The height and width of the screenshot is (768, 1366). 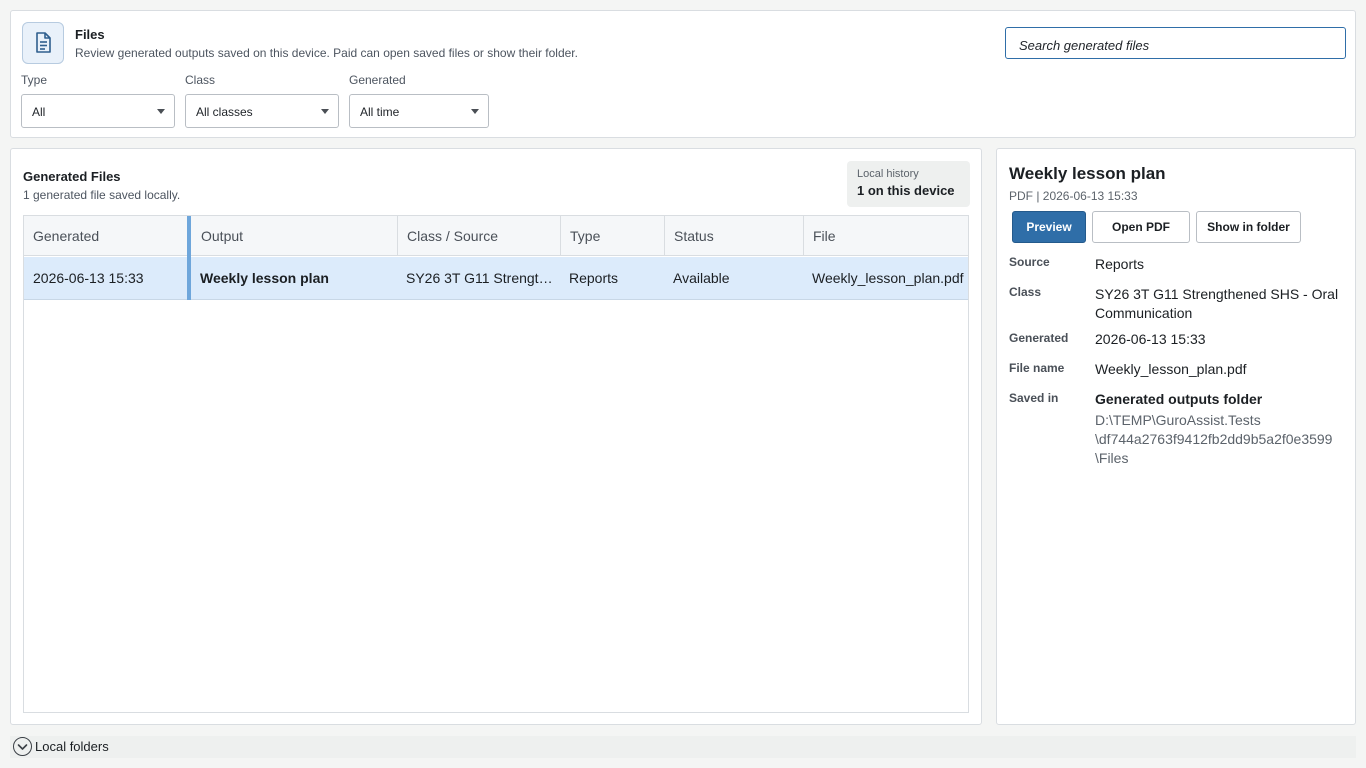 I want to click on generated-filter-value: All time, so click(x=380, y=112).